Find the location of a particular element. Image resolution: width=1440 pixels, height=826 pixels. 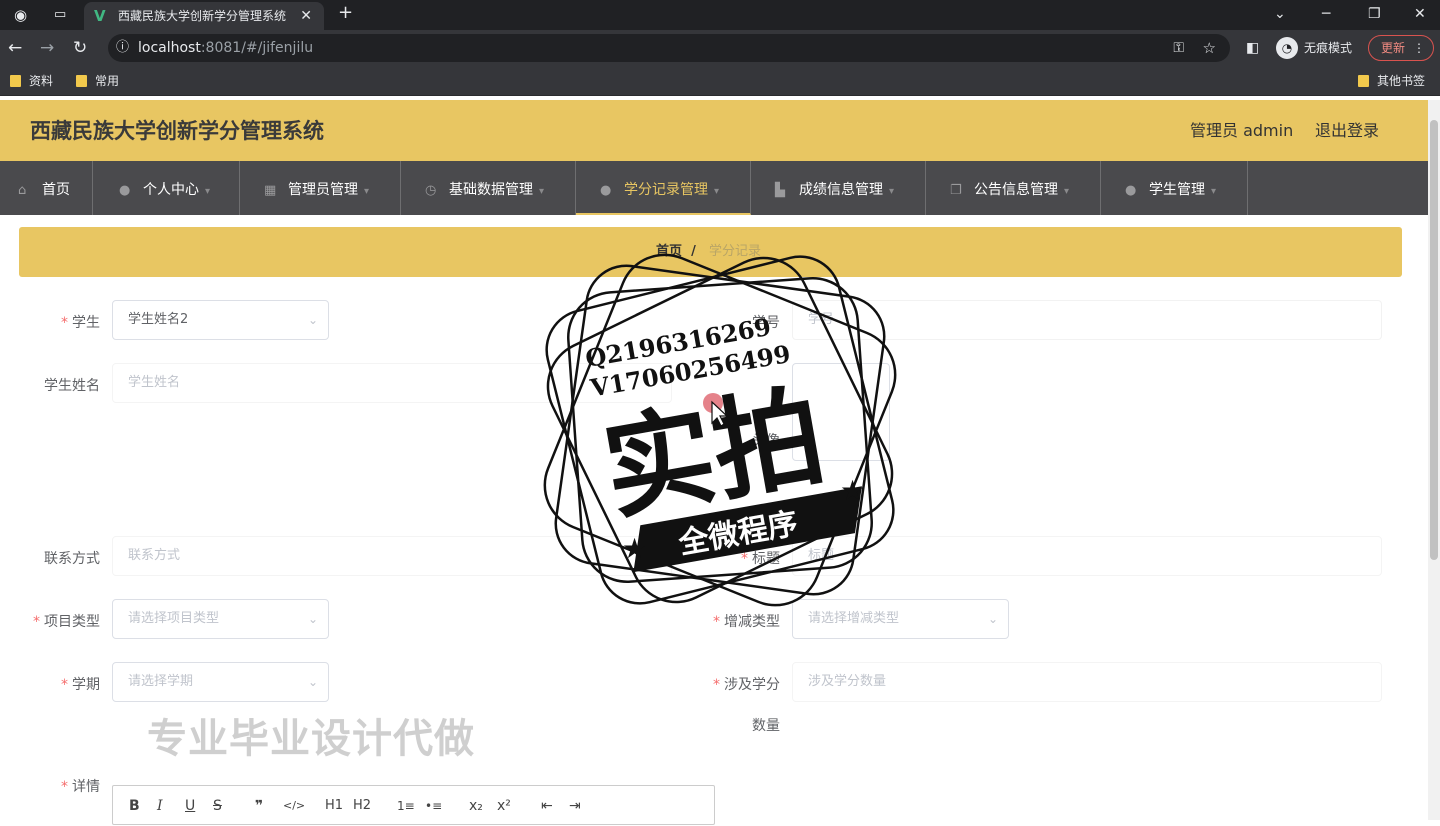

url-text: localhost:8081/#/jifenjilu is located at coordinates (226, 48).